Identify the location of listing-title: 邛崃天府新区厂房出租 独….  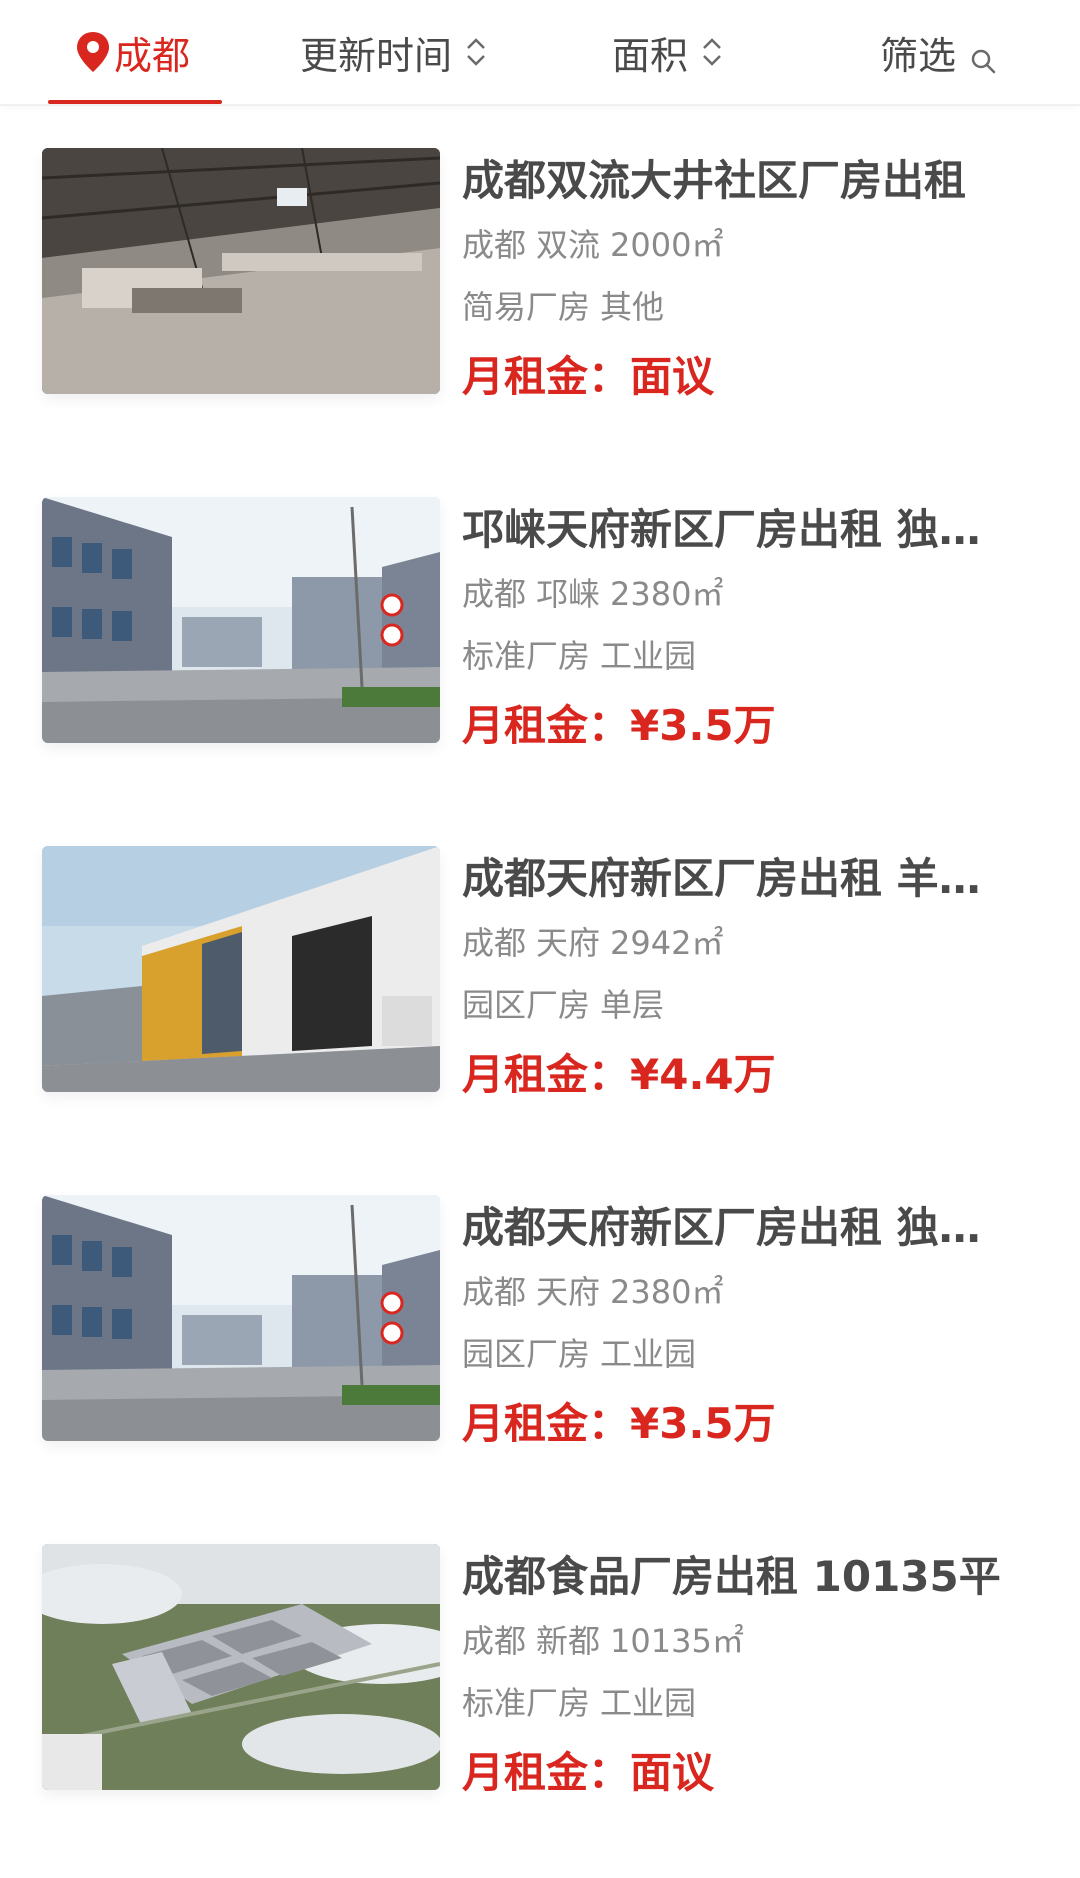
(742, 530).